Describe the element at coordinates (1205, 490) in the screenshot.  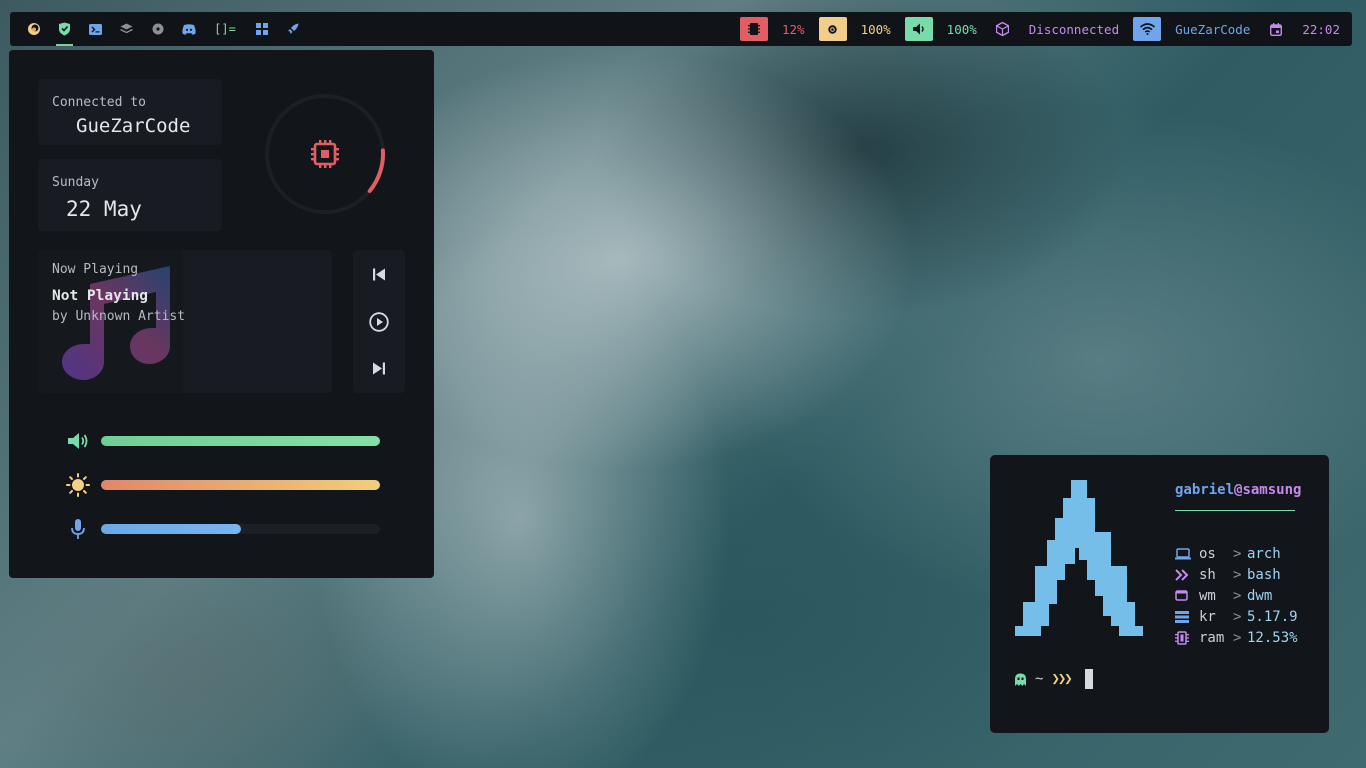
I see `fetch-user: gabriel` at that location.